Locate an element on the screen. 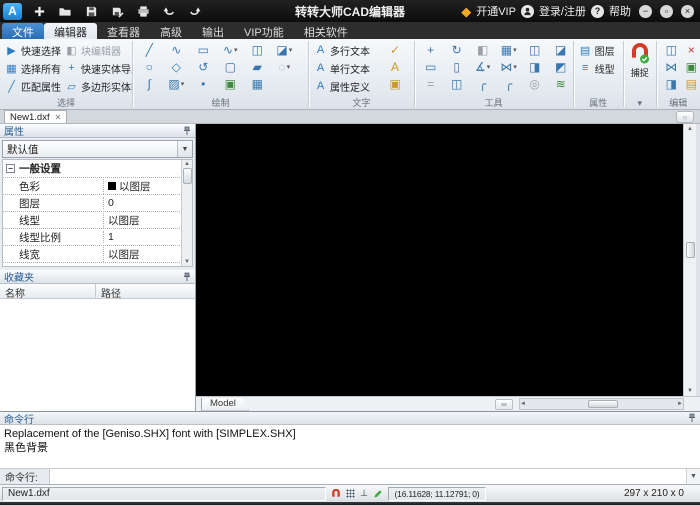  delete-icon: × is located at coordinates (689, 49).